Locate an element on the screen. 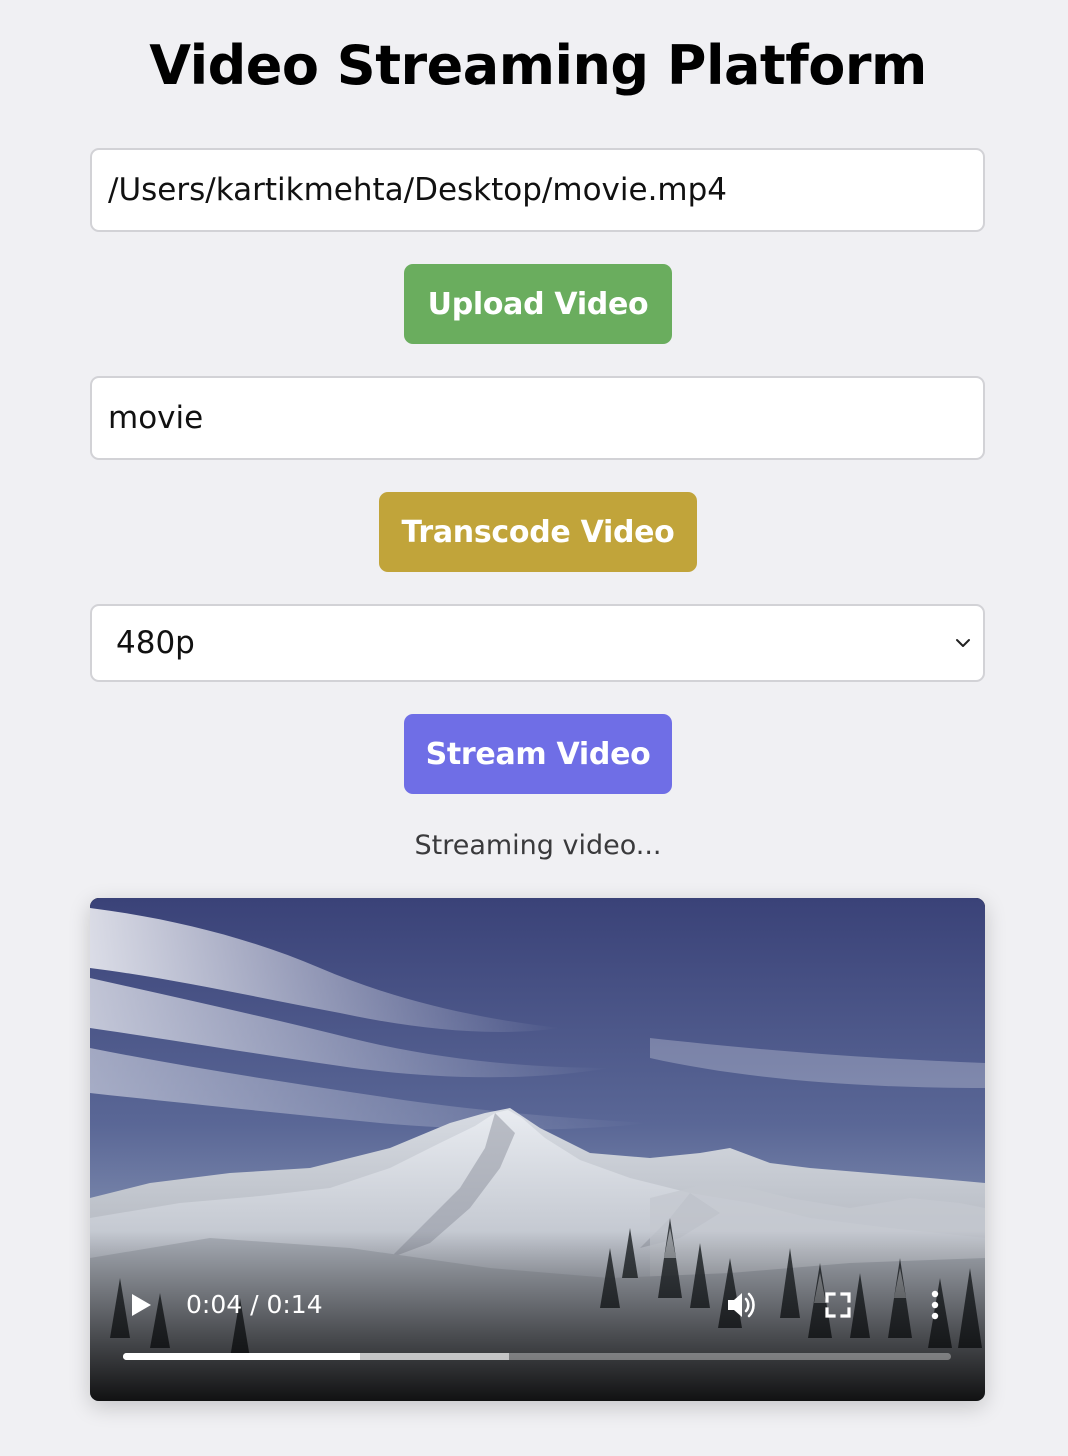  video-path-input: /Users/kartikmehta/Desktop/movie.mp4 is located at coordinates (537, 190).